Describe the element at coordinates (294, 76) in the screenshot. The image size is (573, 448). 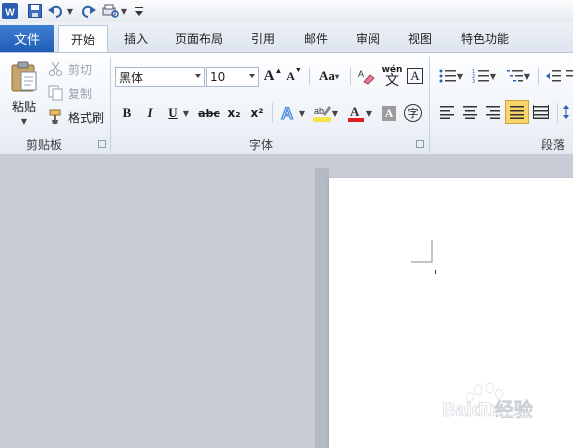
I see `shrink-font-button: A ▼` at that location.